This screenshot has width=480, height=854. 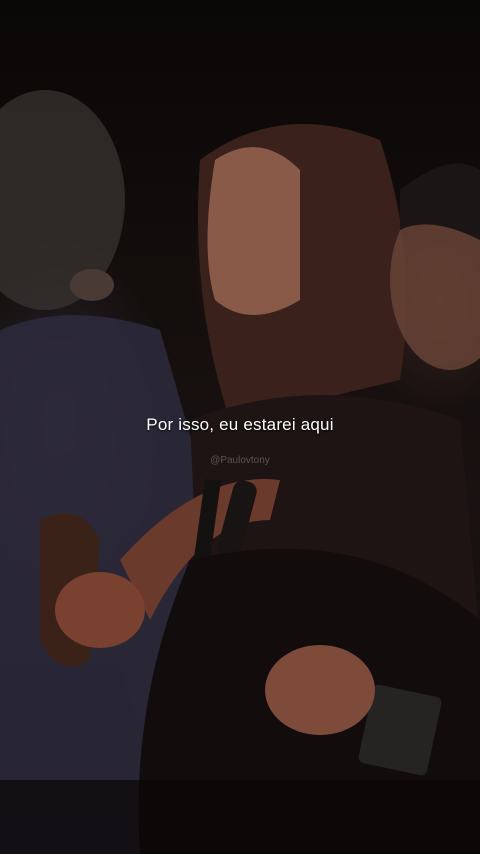 What do you see at coordinates (320, 690) in the screenshot?
I see `right-hand` at bounding box center [320, 690].